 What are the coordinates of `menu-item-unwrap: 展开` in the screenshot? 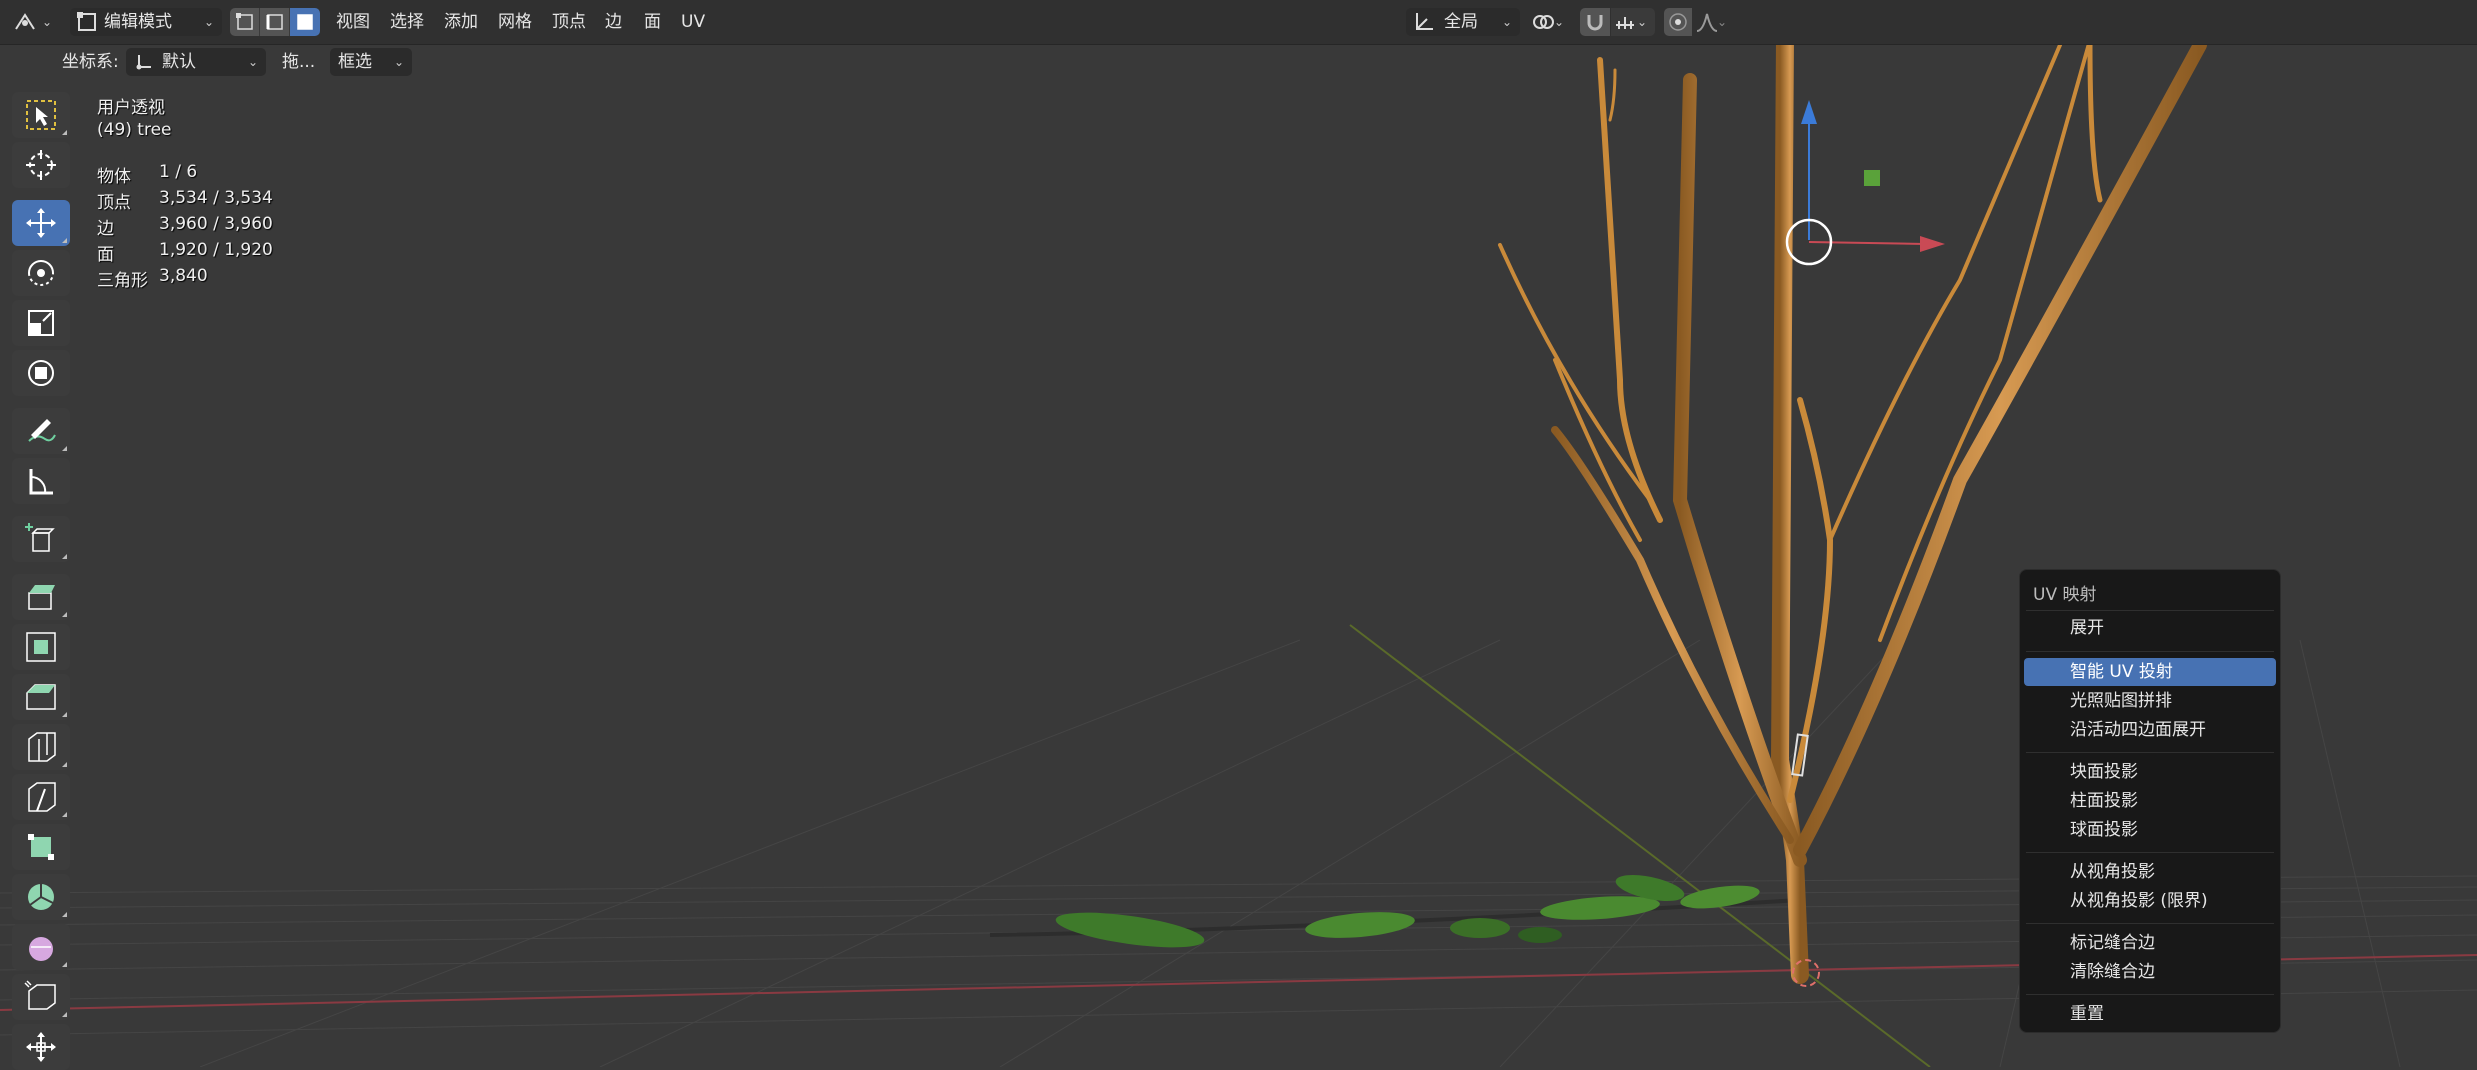 It's located at (2150, 628).